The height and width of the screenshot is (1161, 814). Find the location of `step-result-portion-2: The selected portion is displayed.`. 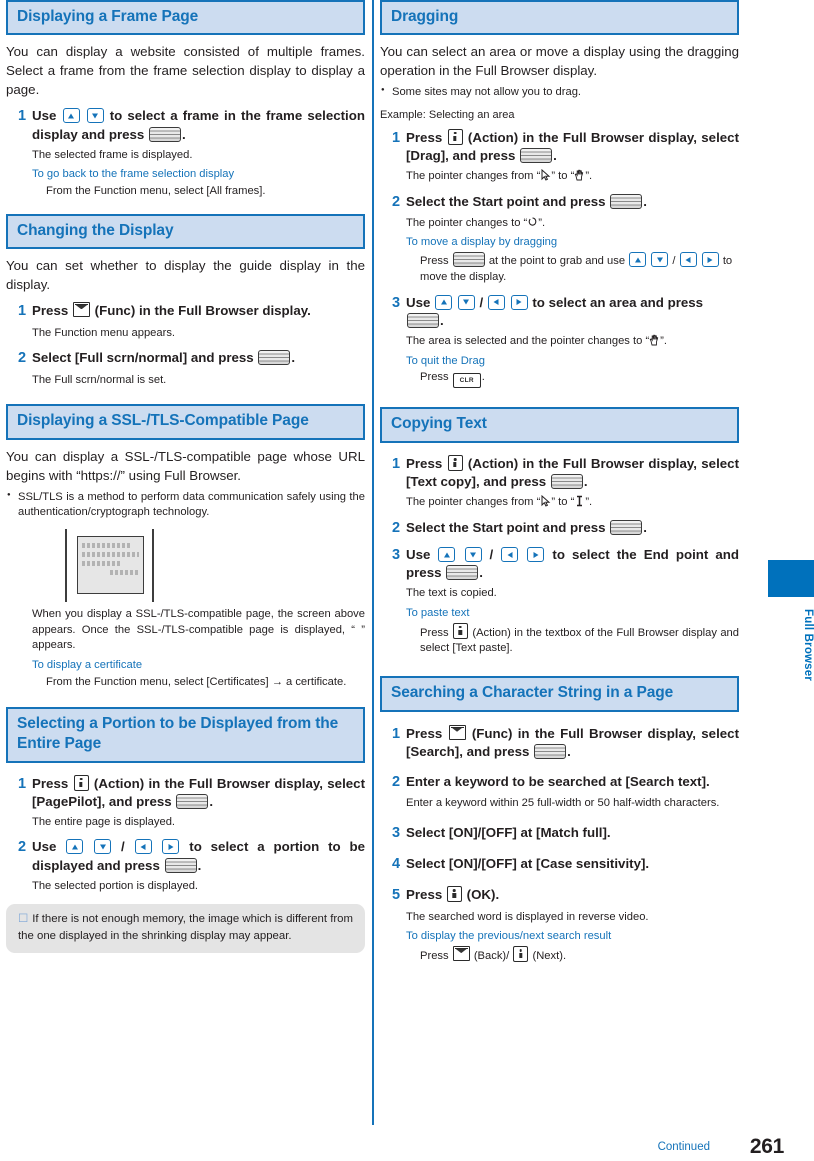

step-result-portion-2: The selected portion is displayed. is located at coordinates (115, 885).